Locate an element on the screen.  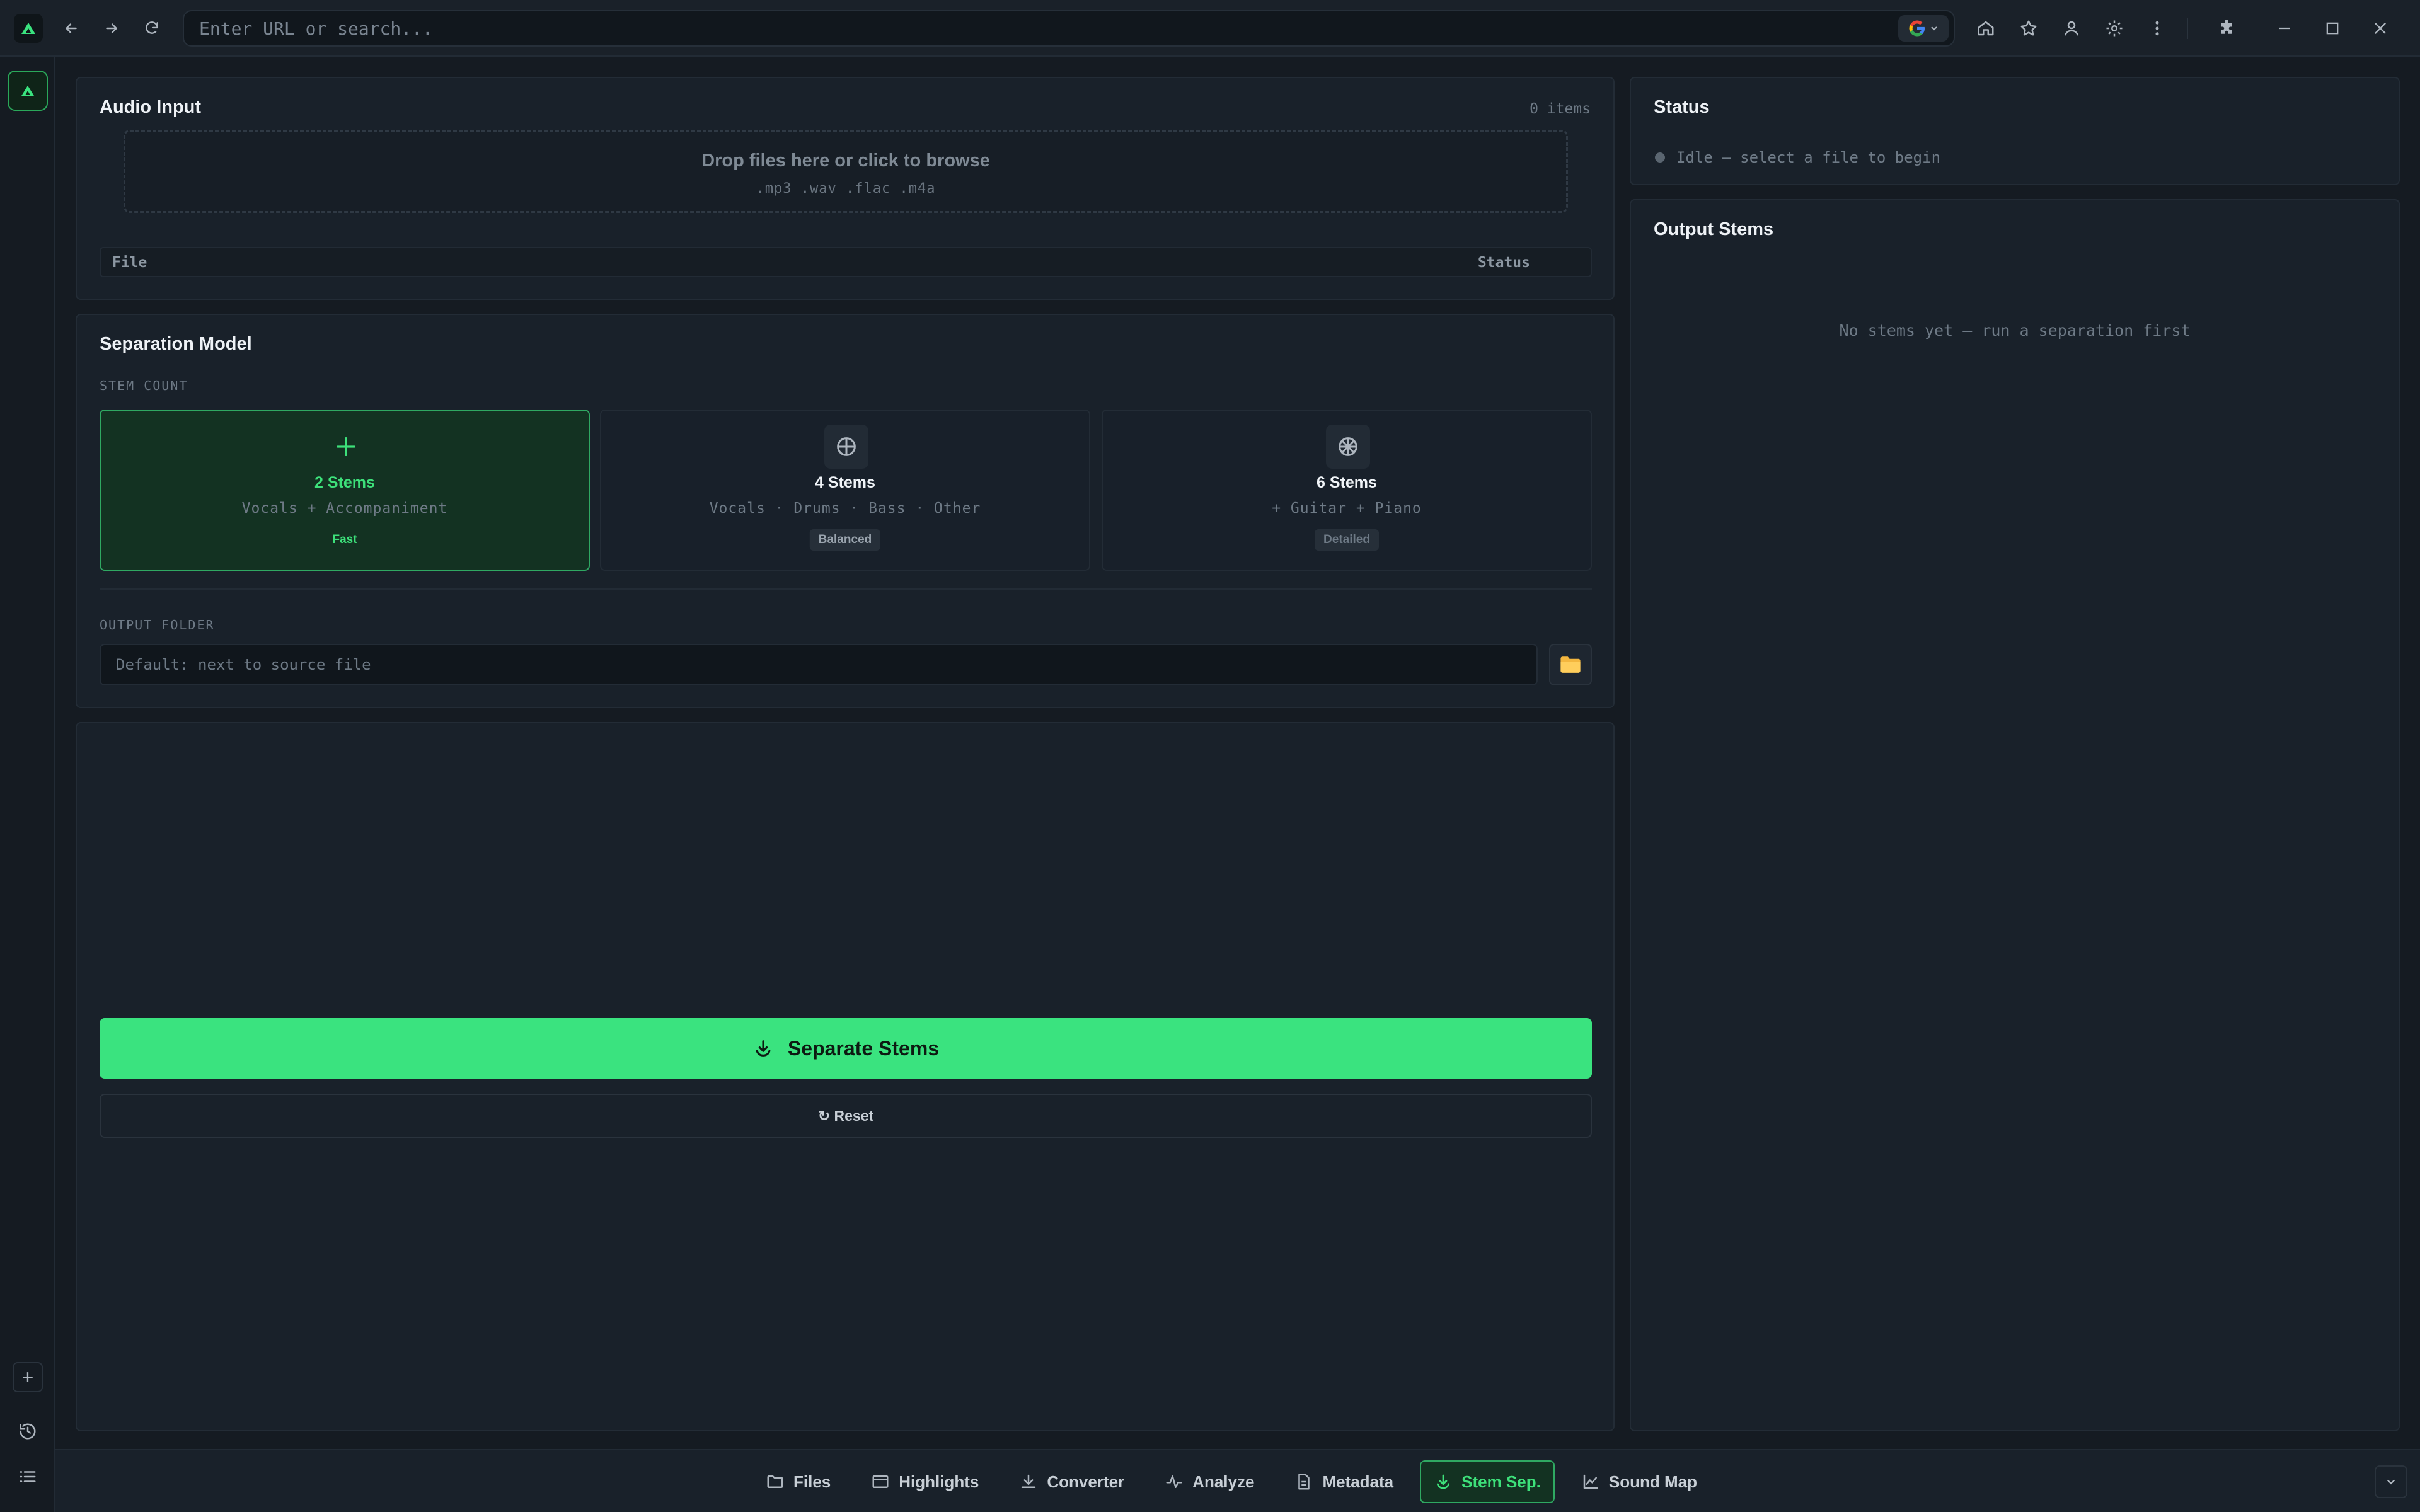
stem-option-badge: Detailed is located at coordinates (1347, 540).